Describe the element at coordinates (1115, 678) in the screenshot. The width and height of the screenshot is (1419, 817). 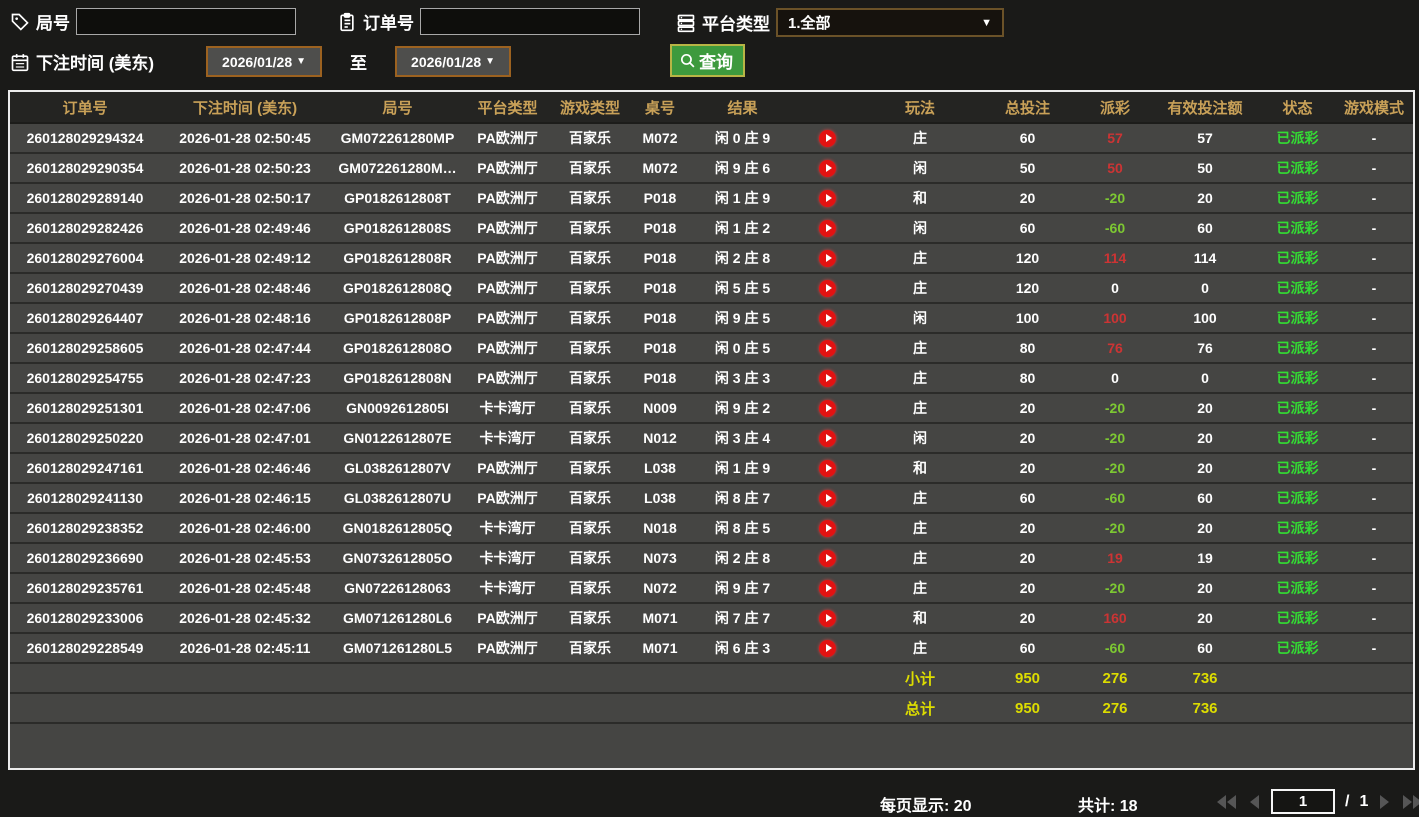
I see `subtotal-payout: 276` at that location.